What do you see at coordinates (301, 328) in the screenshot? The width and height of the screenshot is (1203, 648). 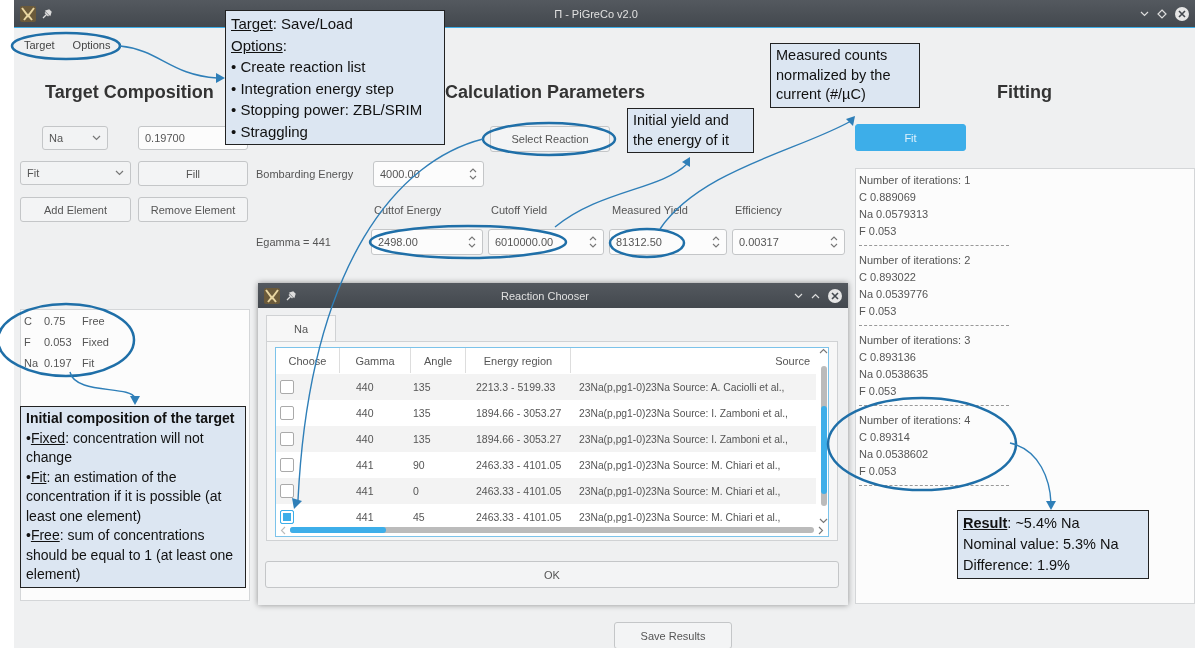 I see `tab: Na` at bounding box center [301, 328].